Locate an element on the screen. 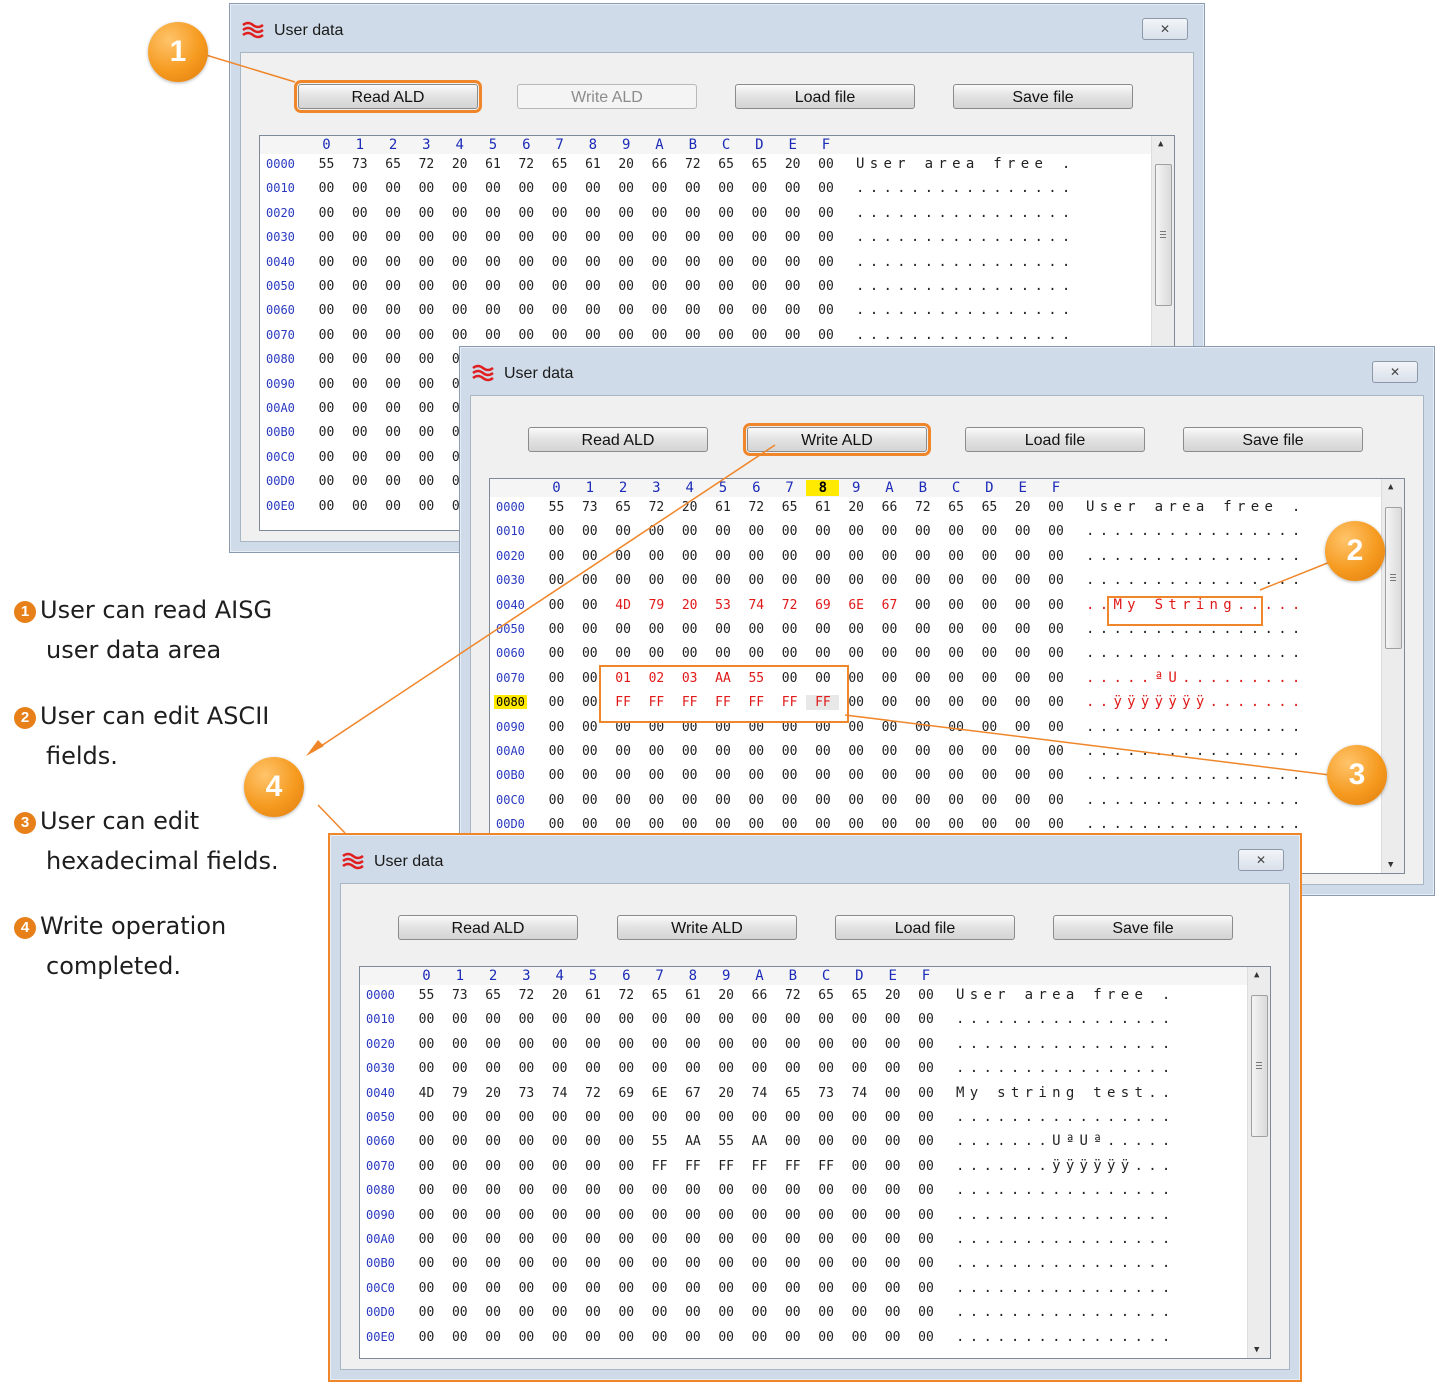 The image size is (1439, 1382). legend-number: 2 is located at coordinates (25, 718).